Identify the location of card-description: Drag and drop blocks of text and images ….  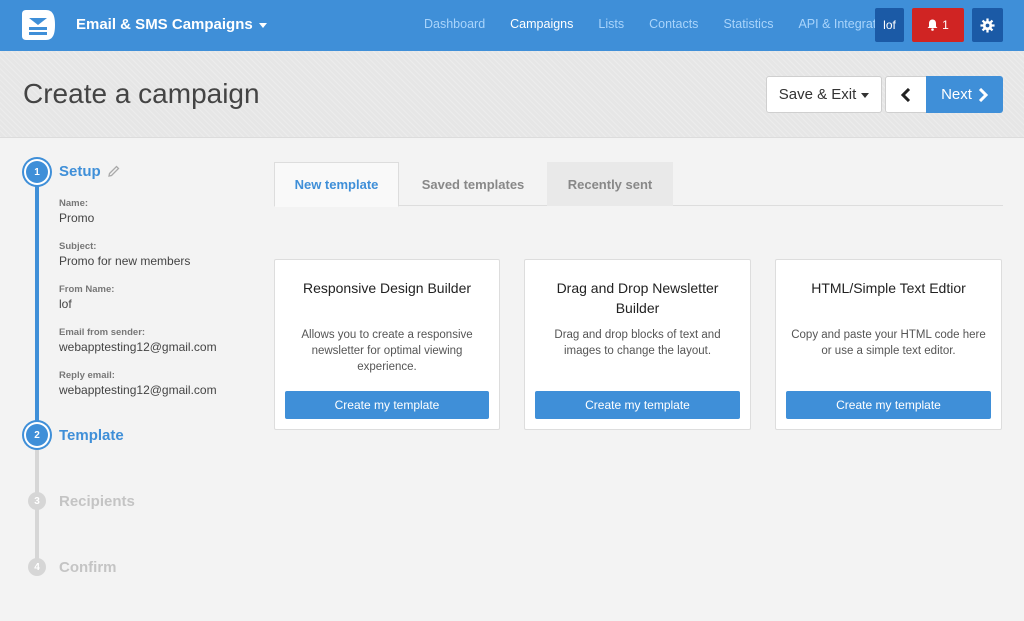
(637, 343).